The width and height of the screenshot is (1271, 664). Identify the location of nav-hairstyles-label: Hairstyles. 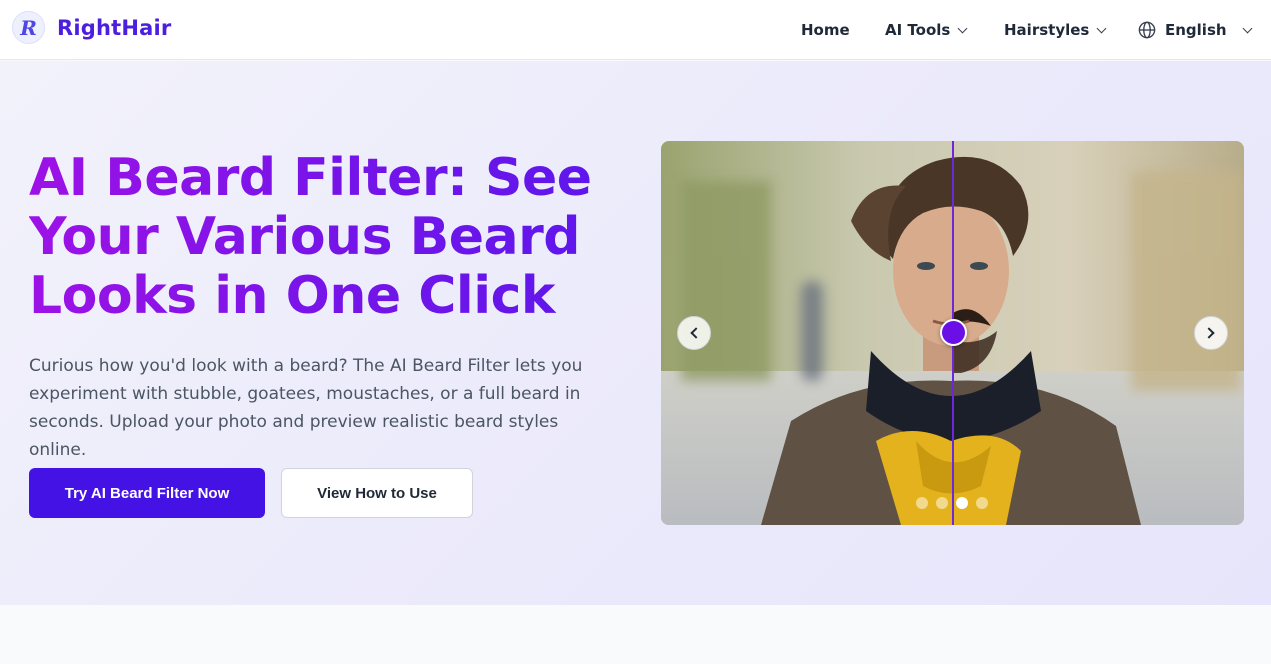
(1047, 30).